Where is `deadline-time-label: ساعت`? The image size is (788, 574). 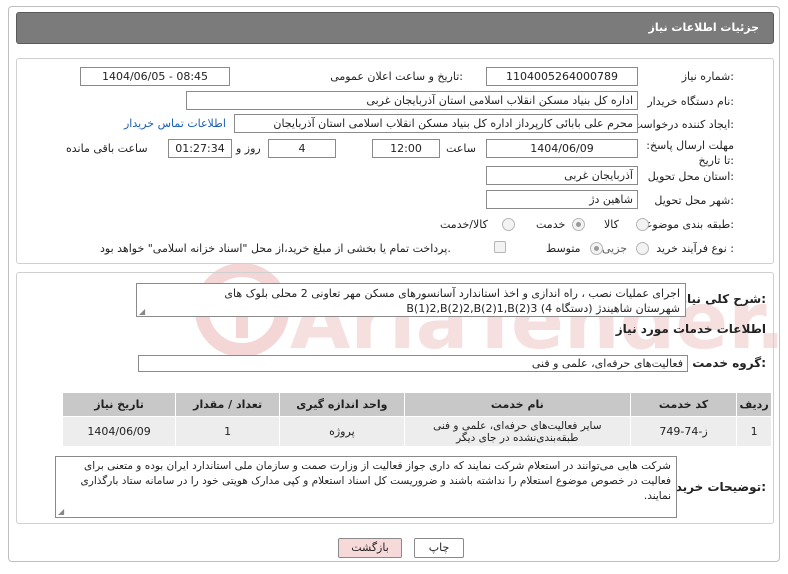 deadline-time-label: ساعت is located at coordinates (461, 148).